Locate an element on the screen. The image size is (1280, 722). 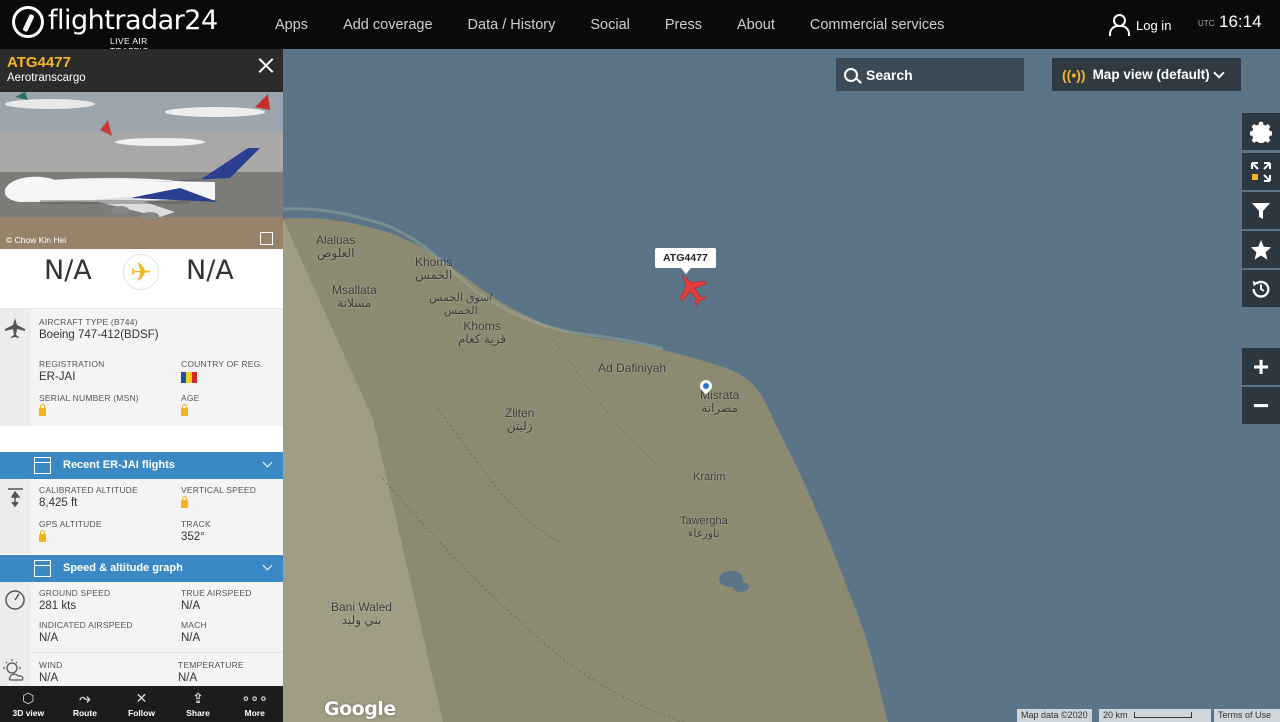
external-link-icon is located at coordinates (266, 238).